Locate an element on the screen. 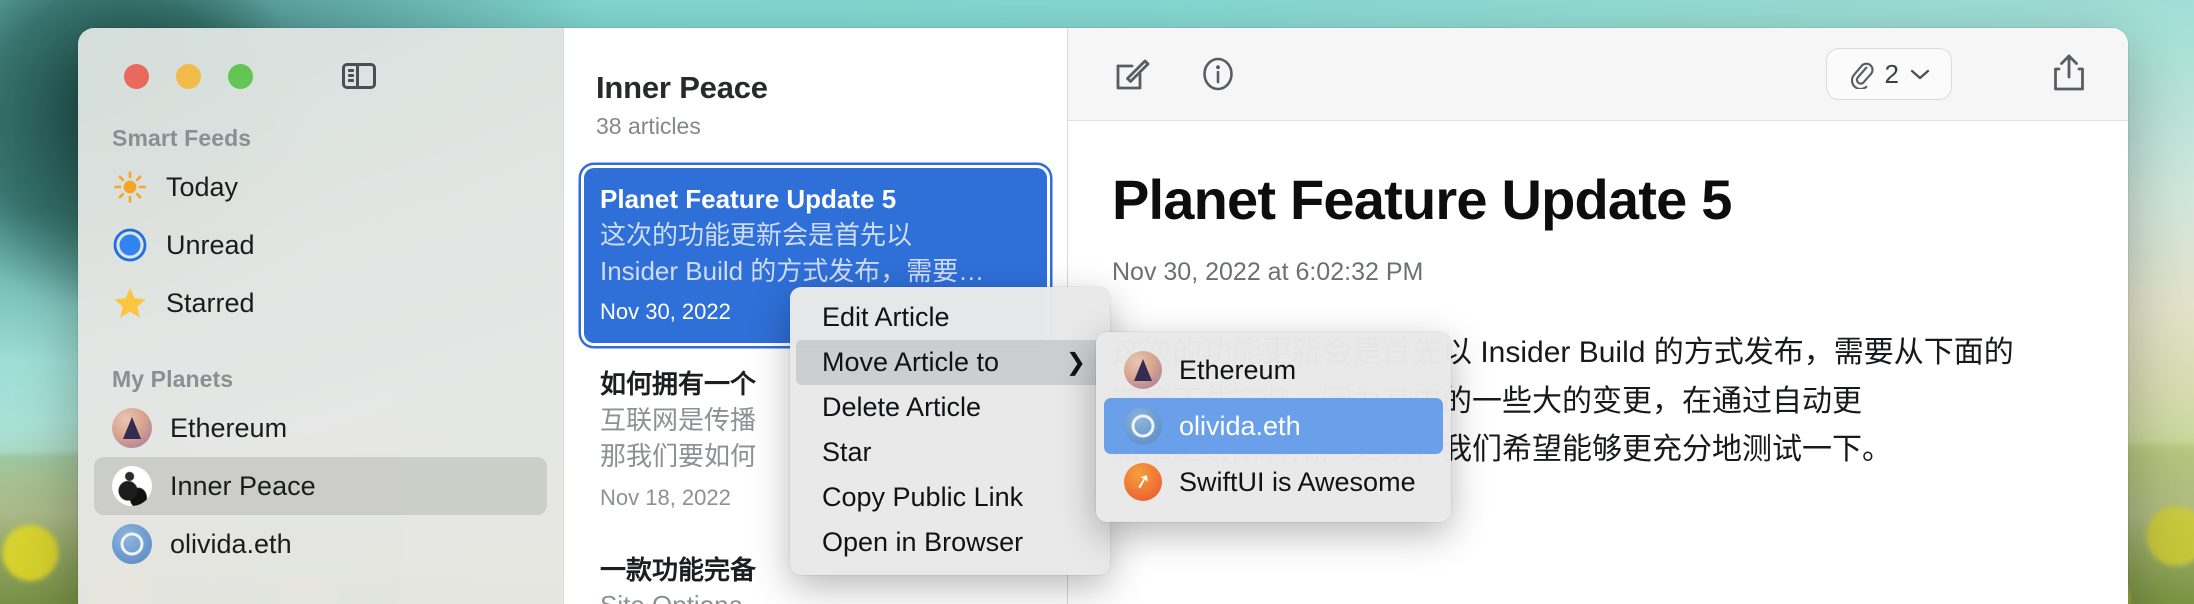  sidebar-item-starred: Starred is located at coordinates (320, 303).